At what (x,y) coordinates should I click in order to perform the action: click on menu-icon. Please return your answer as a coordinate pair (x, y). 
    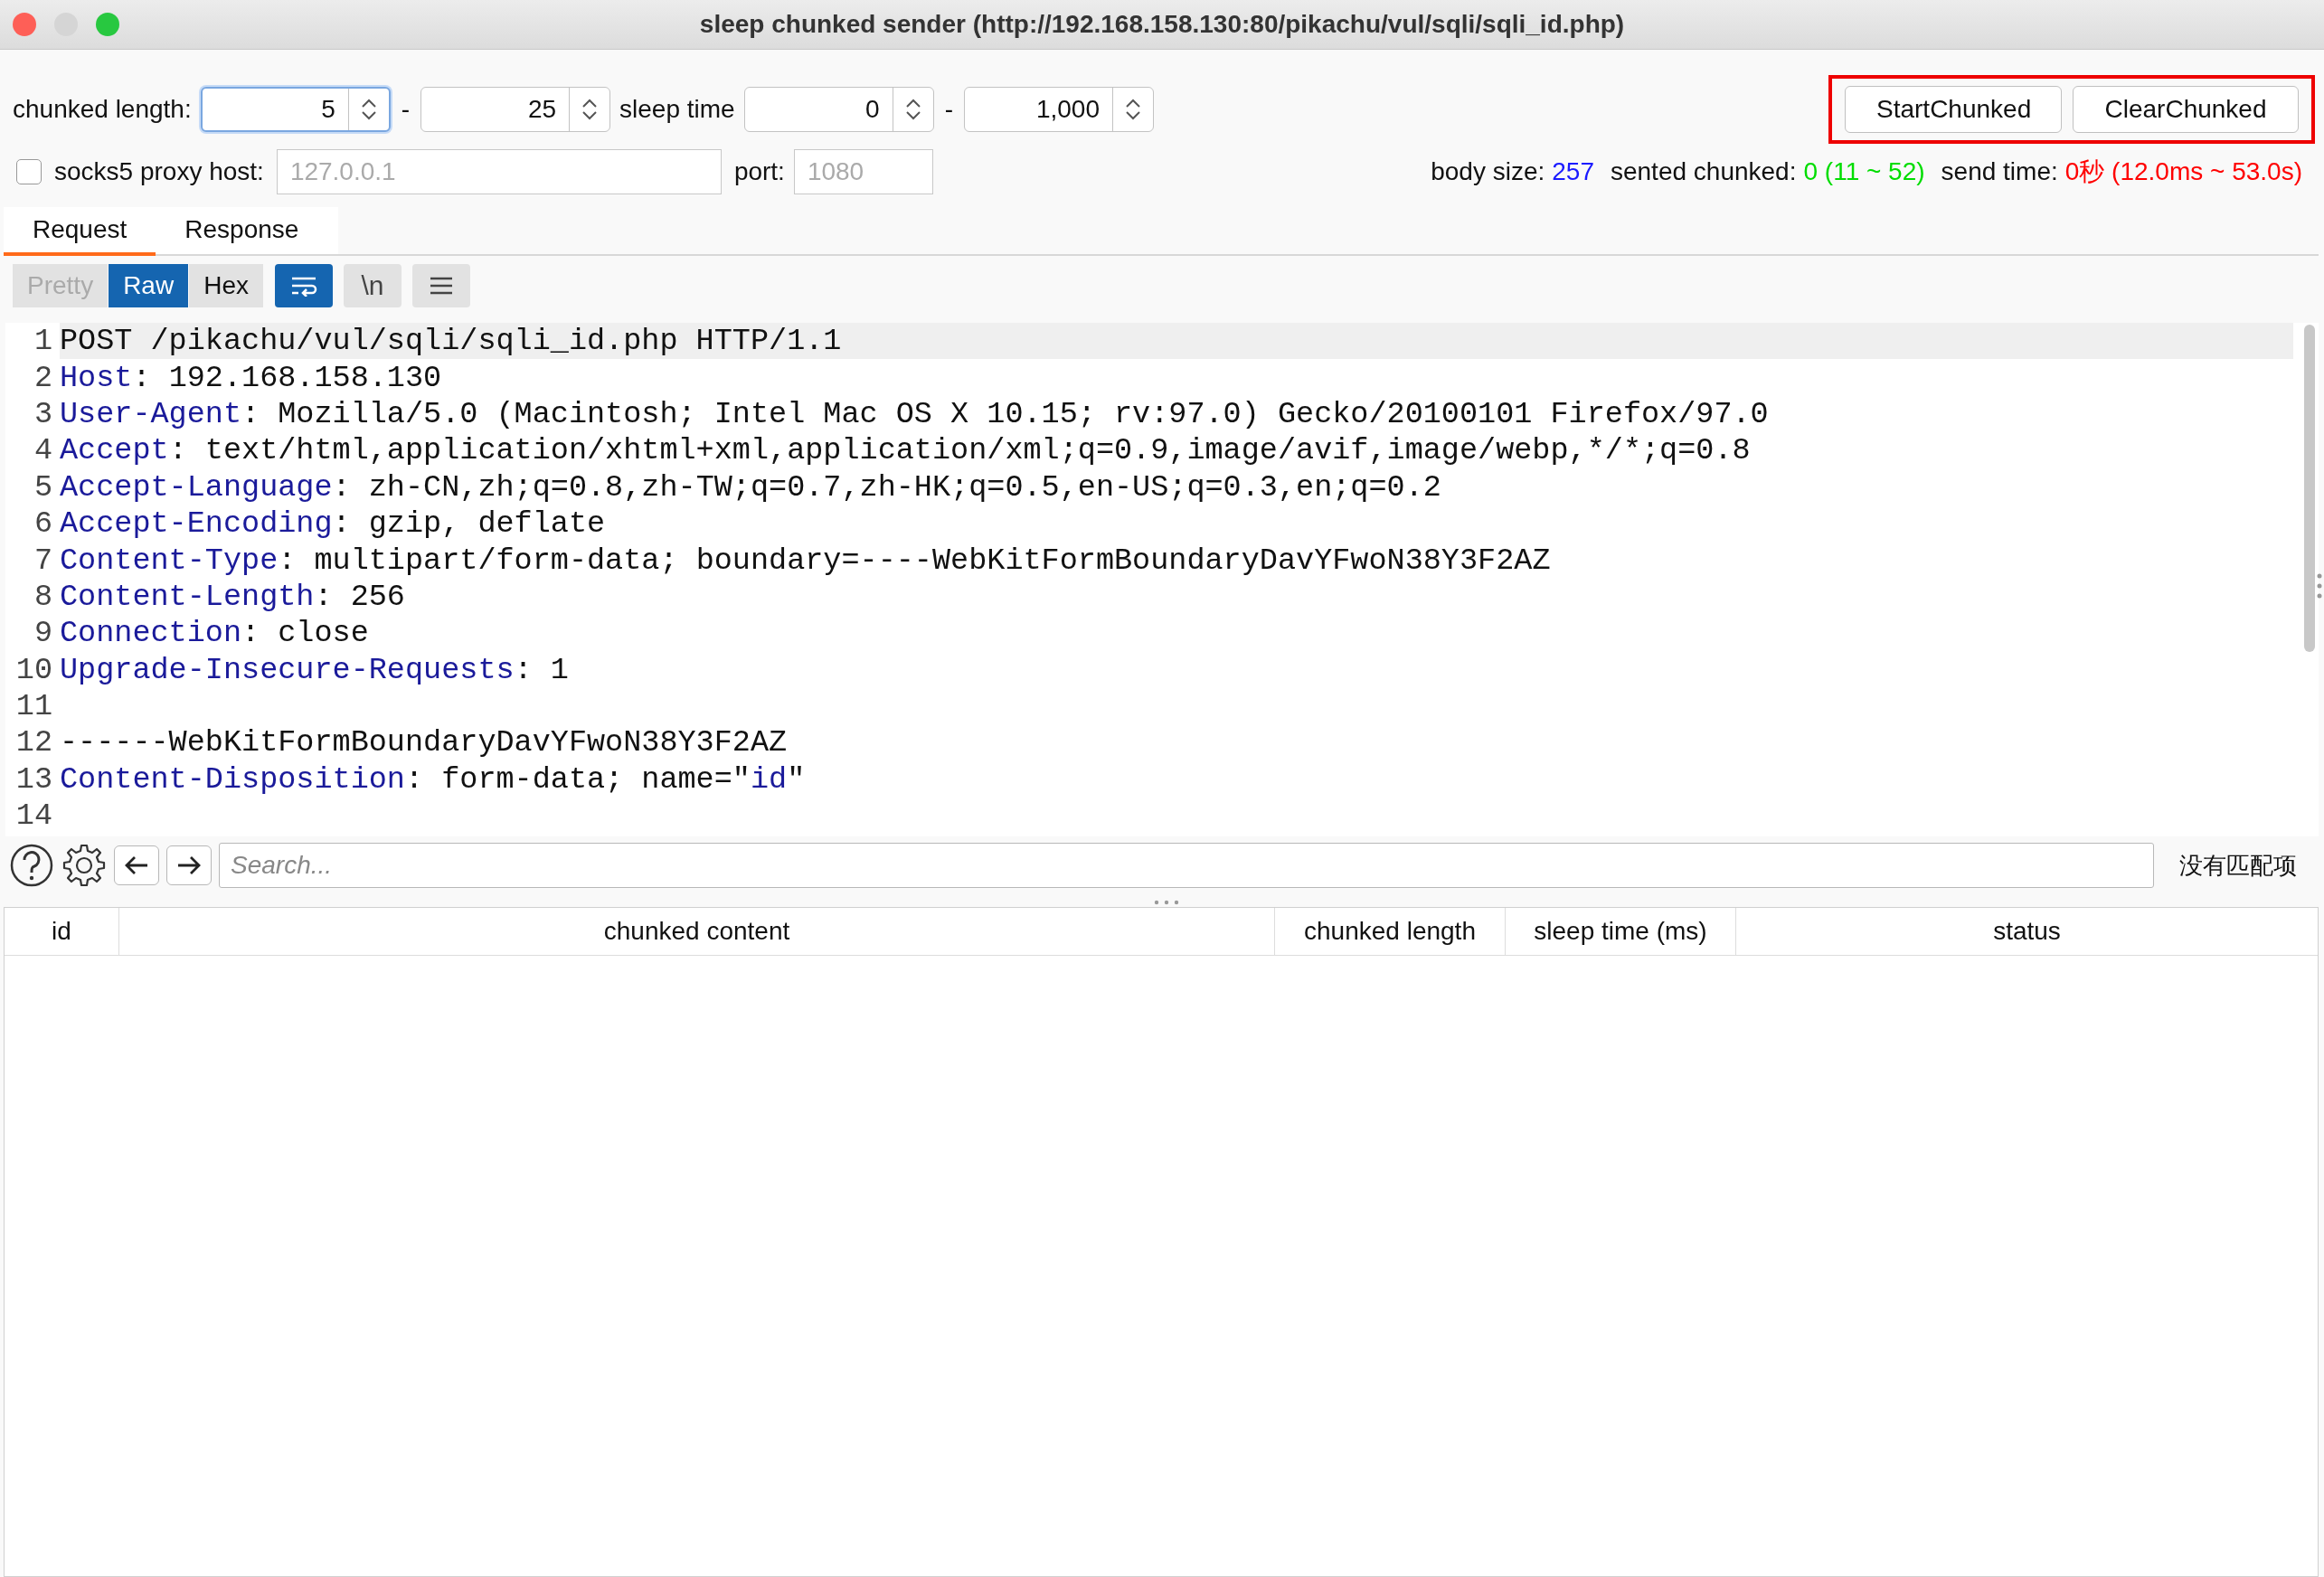
    Looking at the image, I should click on (441, 286).